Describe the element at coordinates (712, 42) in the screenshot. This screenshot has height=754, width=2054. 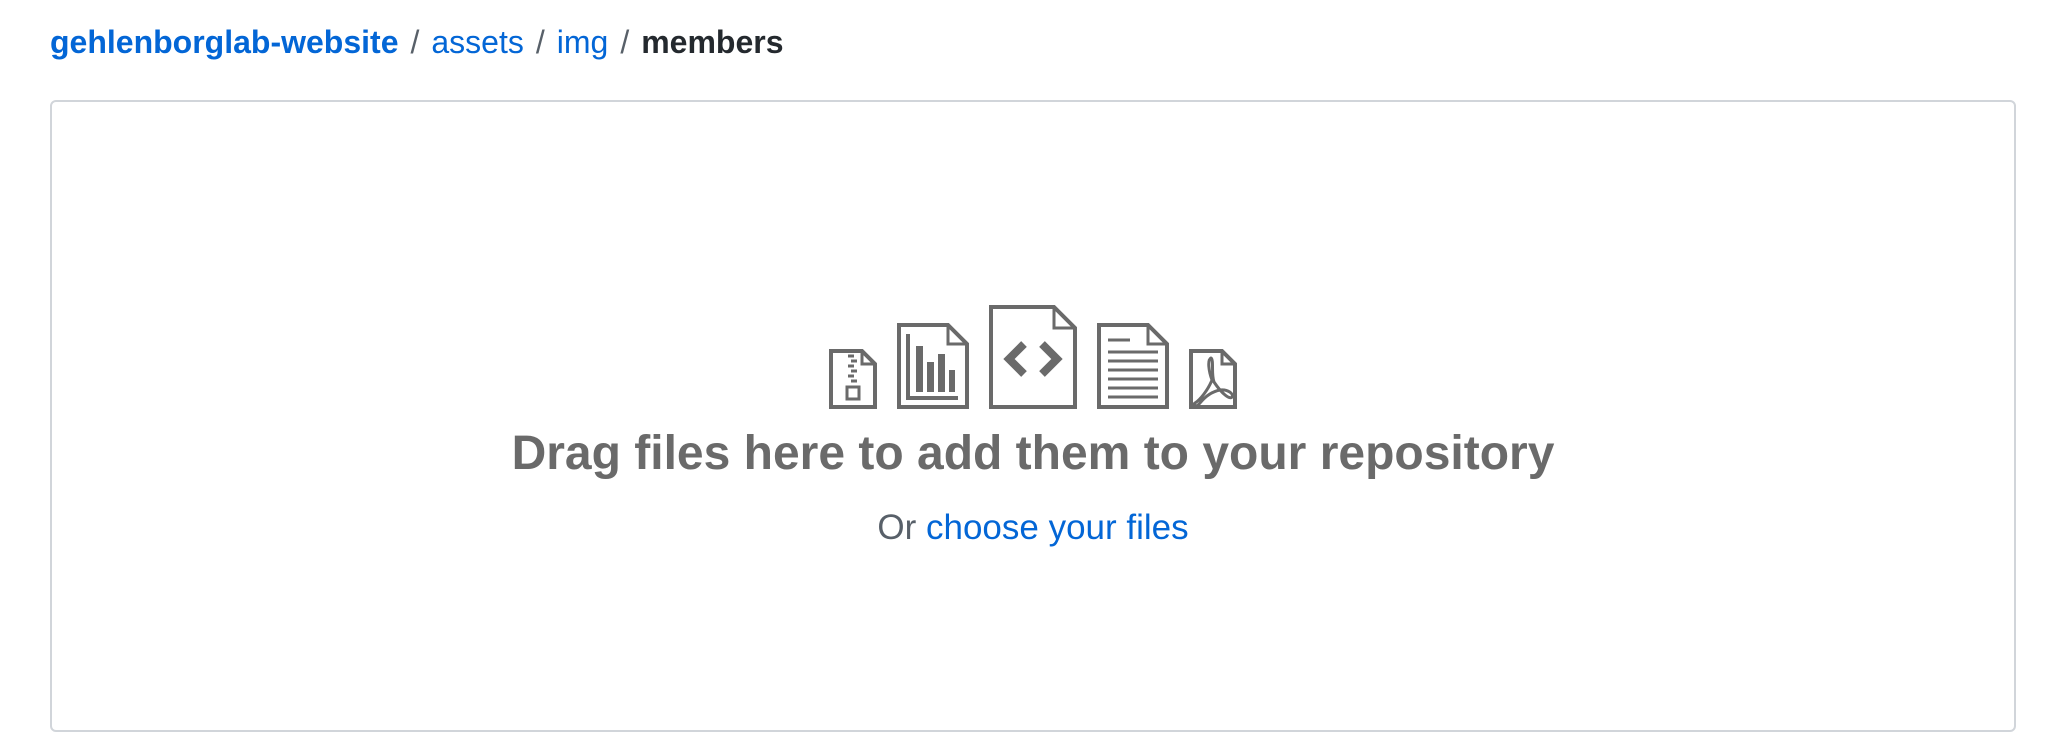
I see `breadcrumb-current-folder: members` at that location.